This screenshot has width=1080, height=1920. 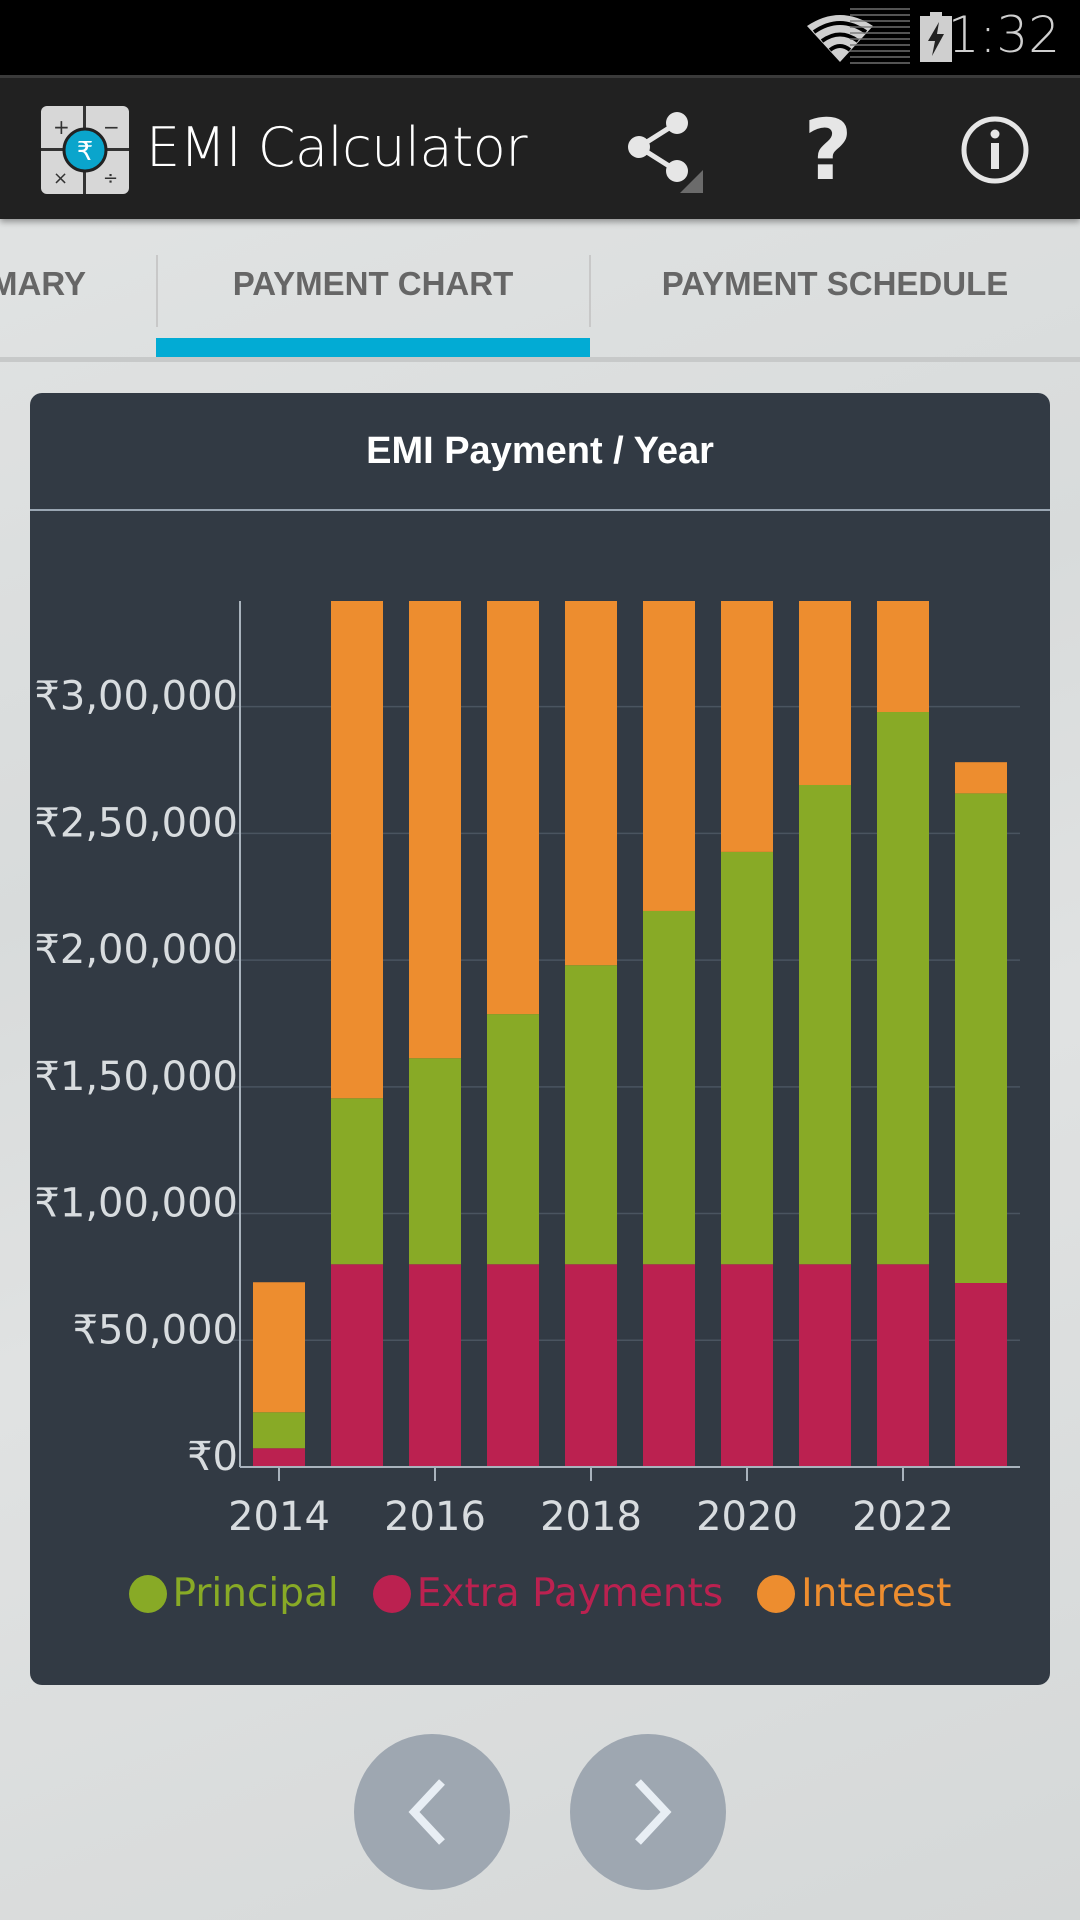 I want to click on info-button, so click(x=995, y=150).